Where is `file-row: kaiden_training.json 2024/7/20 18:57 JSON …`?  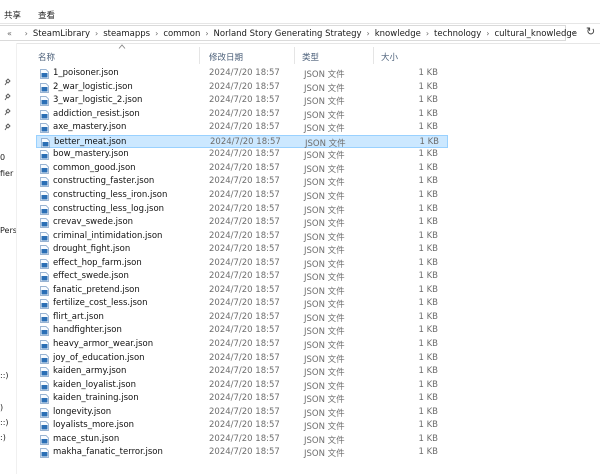
file-row: kaiden_training.json 2024/7/20 18:57 JSON … is located at coordinates (242, 399).